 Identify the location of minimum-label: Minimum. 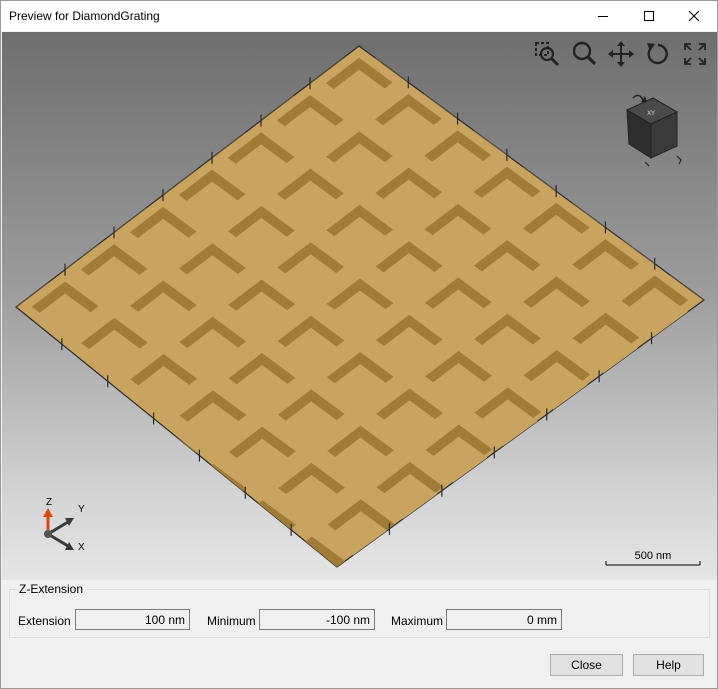
(231, 621).